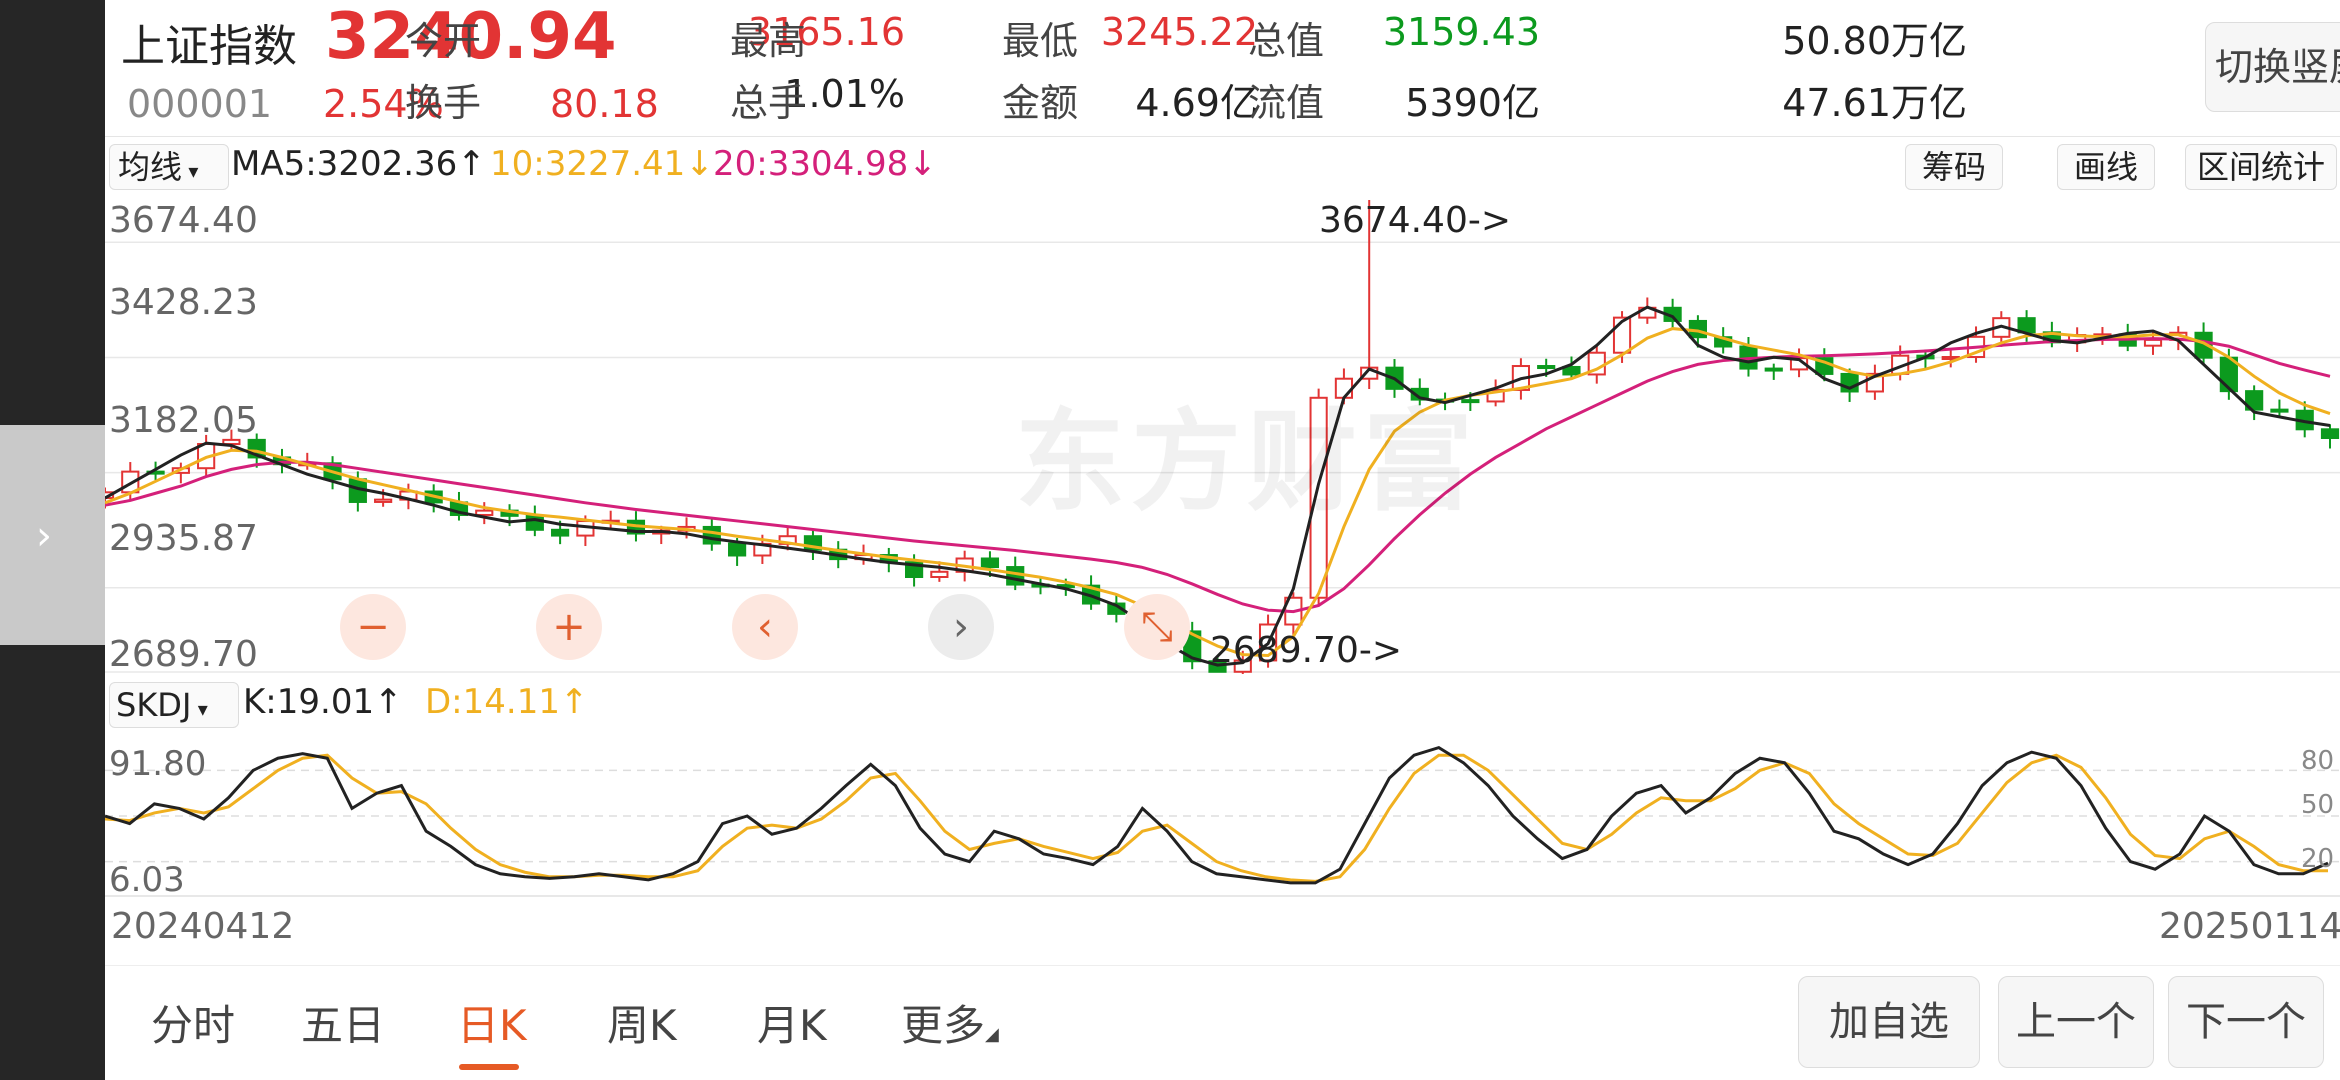  Describe the element at coordinates (825, 164) in the screenshot. I see `ma20-value: 20:3304.98↓` at that location.